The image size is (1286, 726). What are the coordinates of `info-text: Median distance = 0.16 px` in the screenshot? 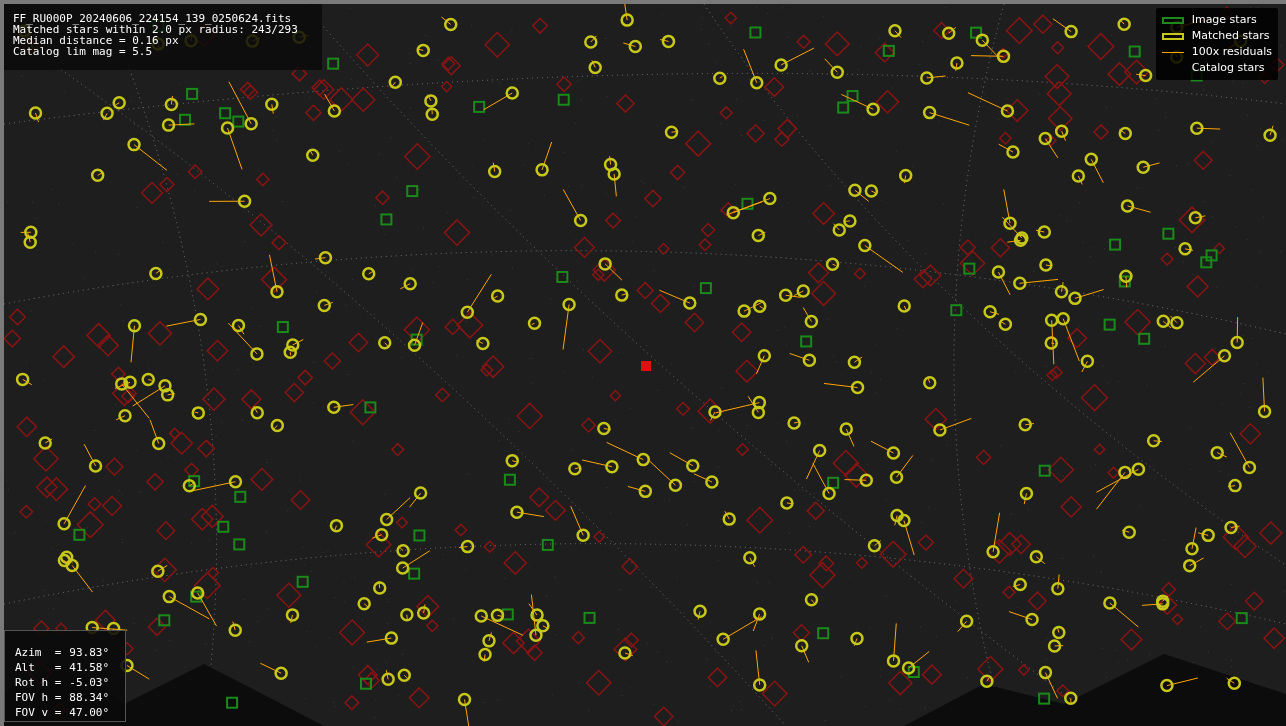 It's located at (96, 40).